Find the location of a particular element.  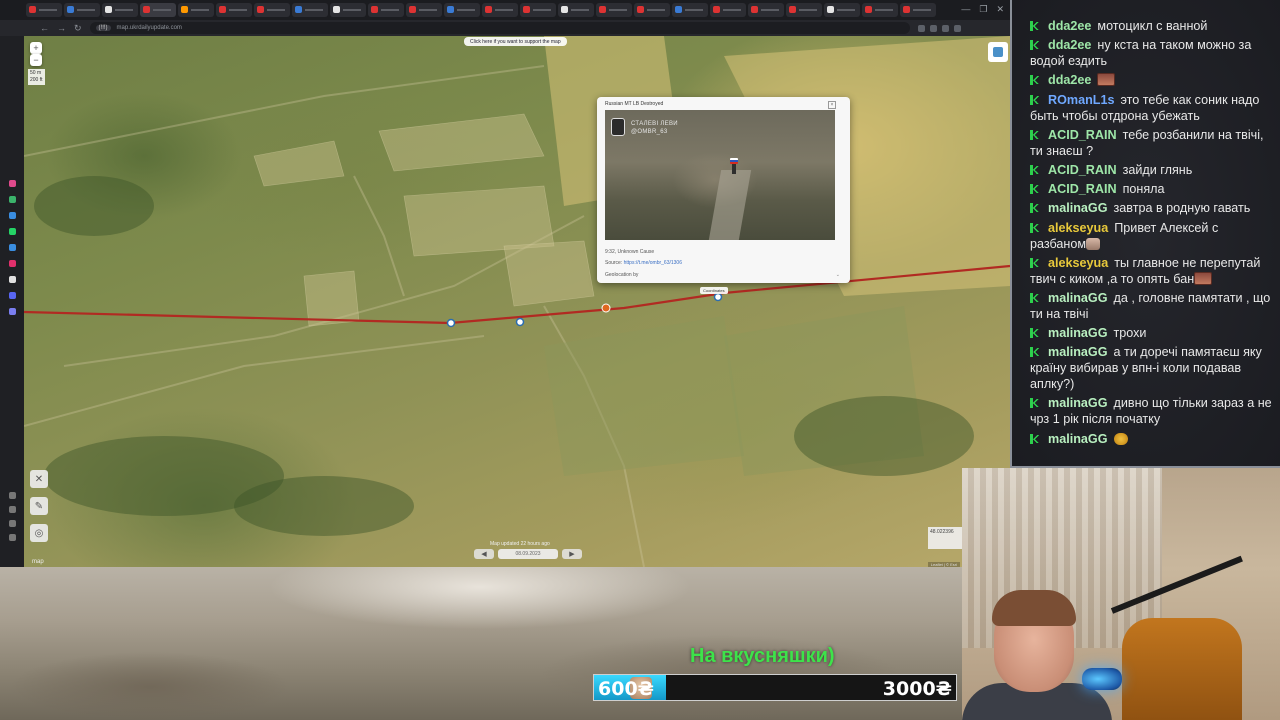

zoom-out-button: − is located at coordinates (36, 60).